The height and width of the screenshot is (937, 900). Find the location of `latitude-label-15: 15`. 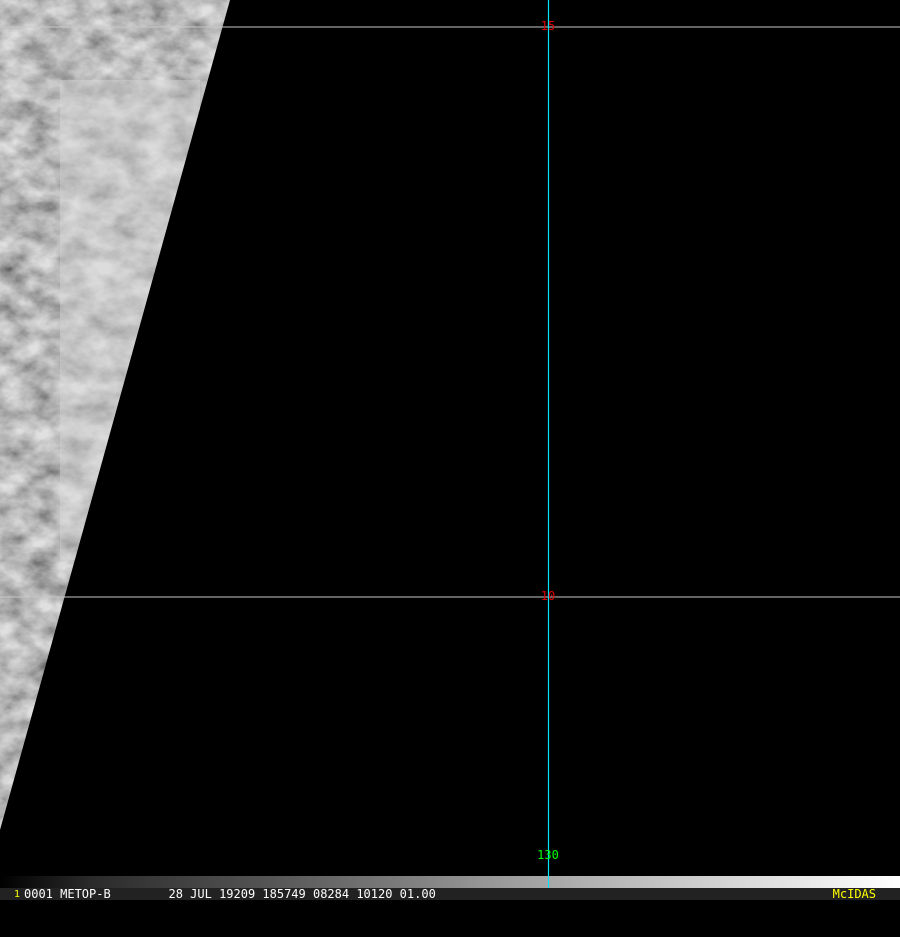

latitude-label-15: 15 is located at coordinates (548, 26).